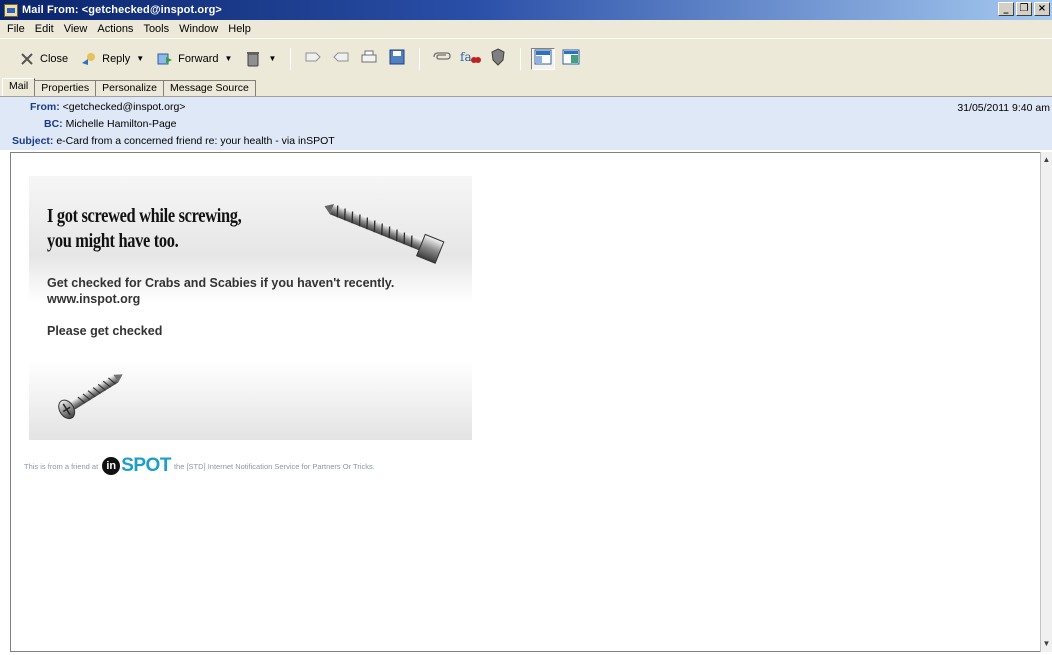 The image size is (1052, 655). I want to click on menu-view: View, so click(76, 29).